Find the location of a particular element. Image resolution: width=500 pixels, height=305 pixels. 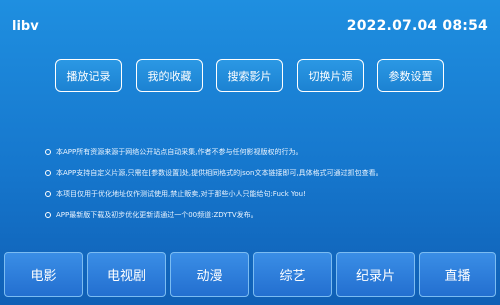

search-button: 搜索影片 is located at coordinates (249, 75).